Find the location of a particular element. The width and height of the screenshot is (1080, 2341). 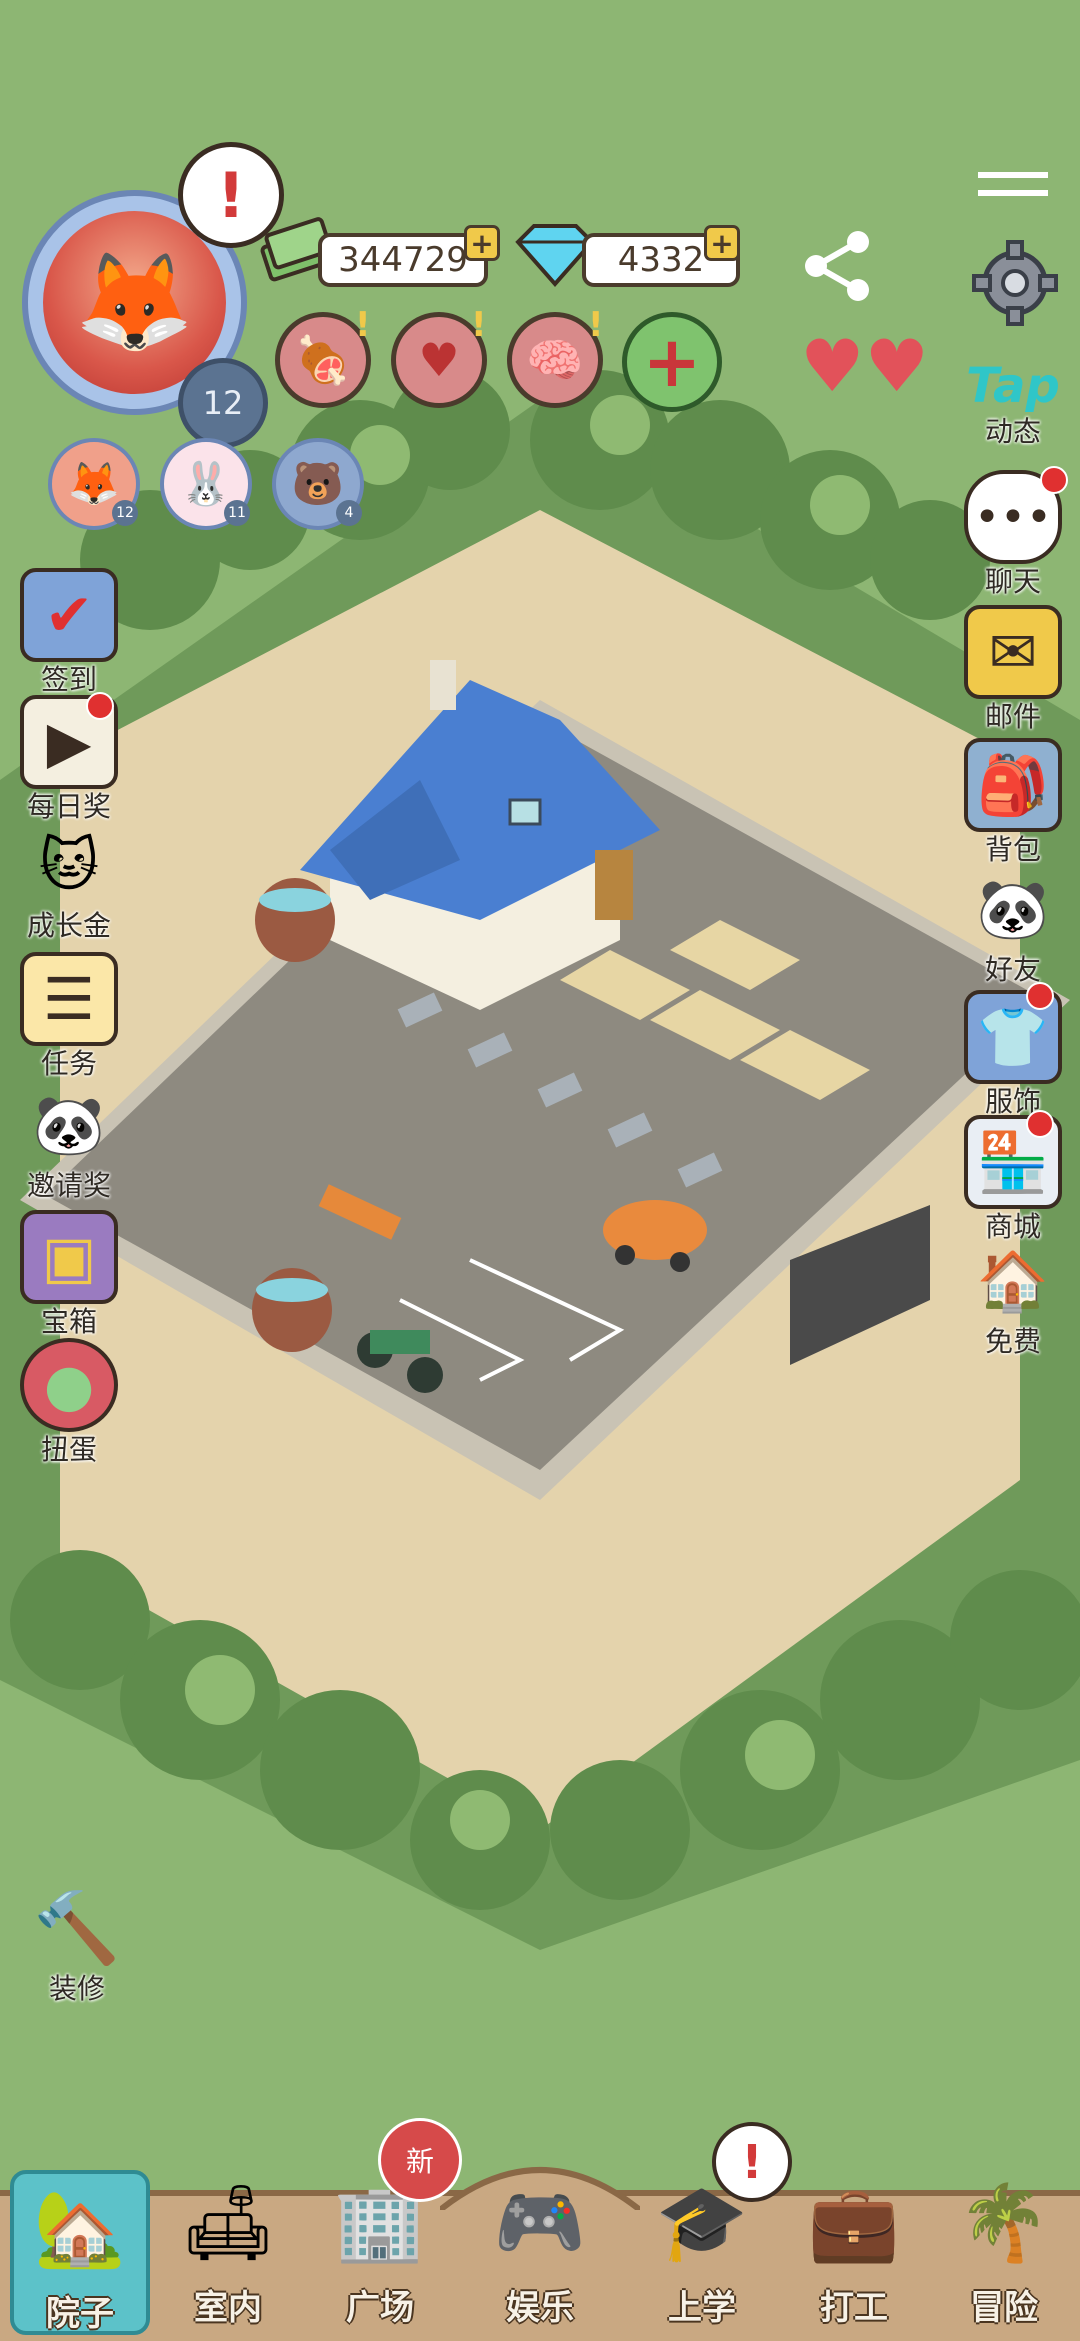

hamburger-icon is located at coordinates (1013, 184).